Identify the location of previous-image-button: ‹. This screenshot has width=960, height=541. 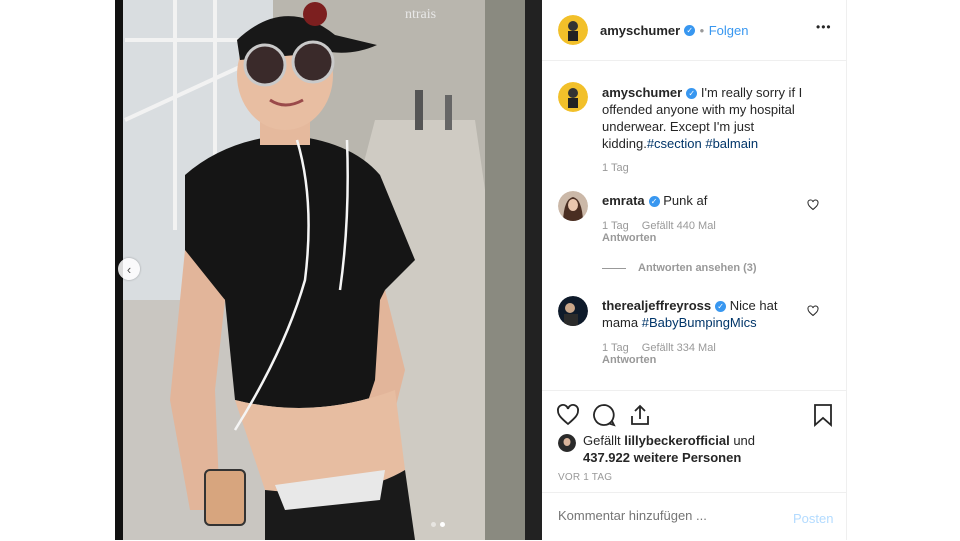
(129, 269).